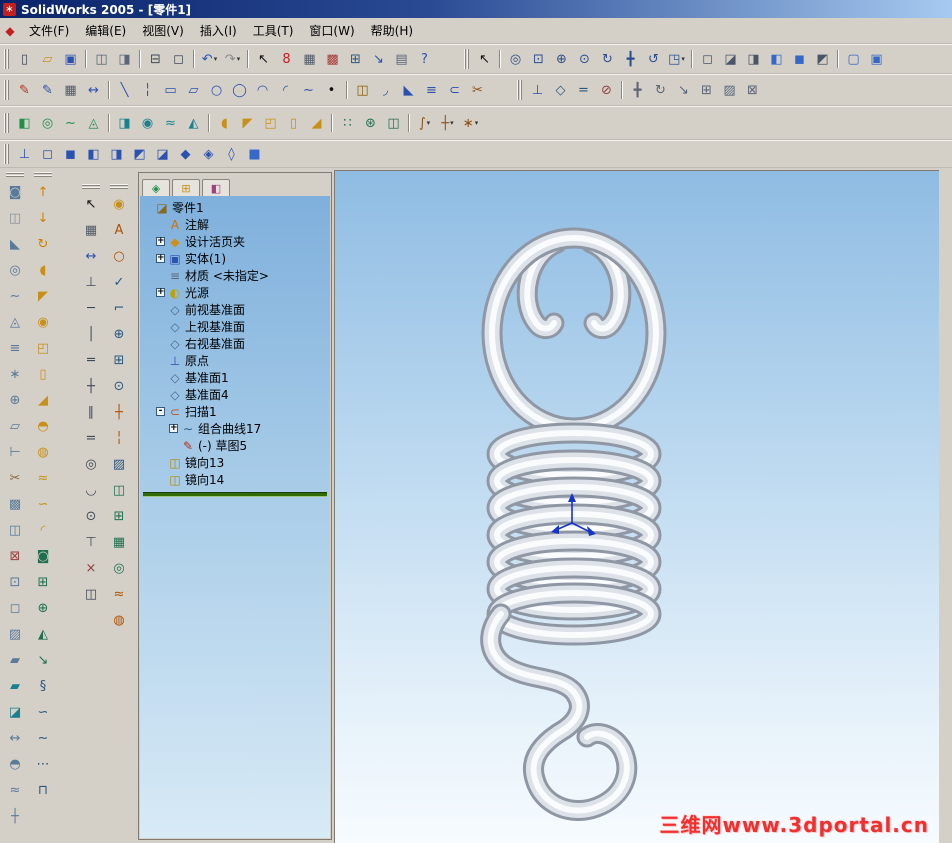 The image size is (952, 843). Describe the element at coordinates (170, 90) in the screenshot. I see `rectangle-button: ▭` at that location.